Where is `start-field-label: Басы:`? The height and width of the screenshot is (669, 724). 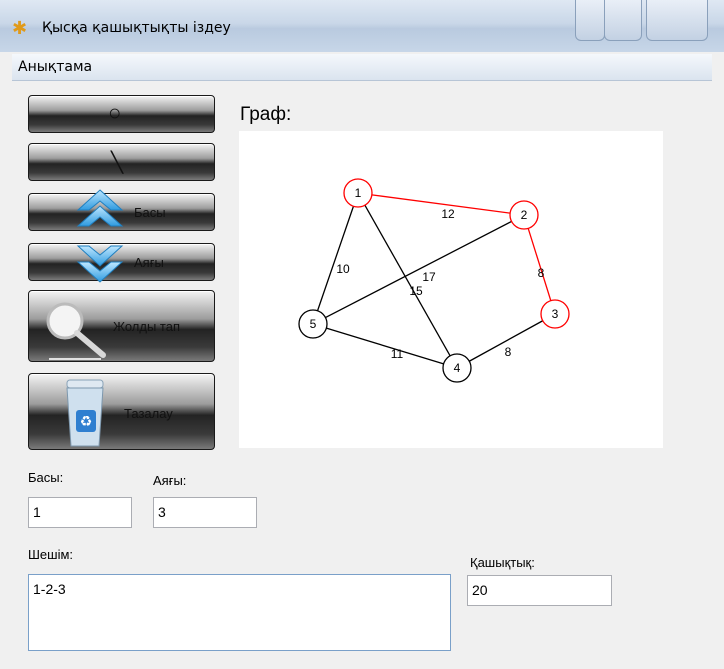
start-field-label: Басы: is located at coordinates (46, 477).